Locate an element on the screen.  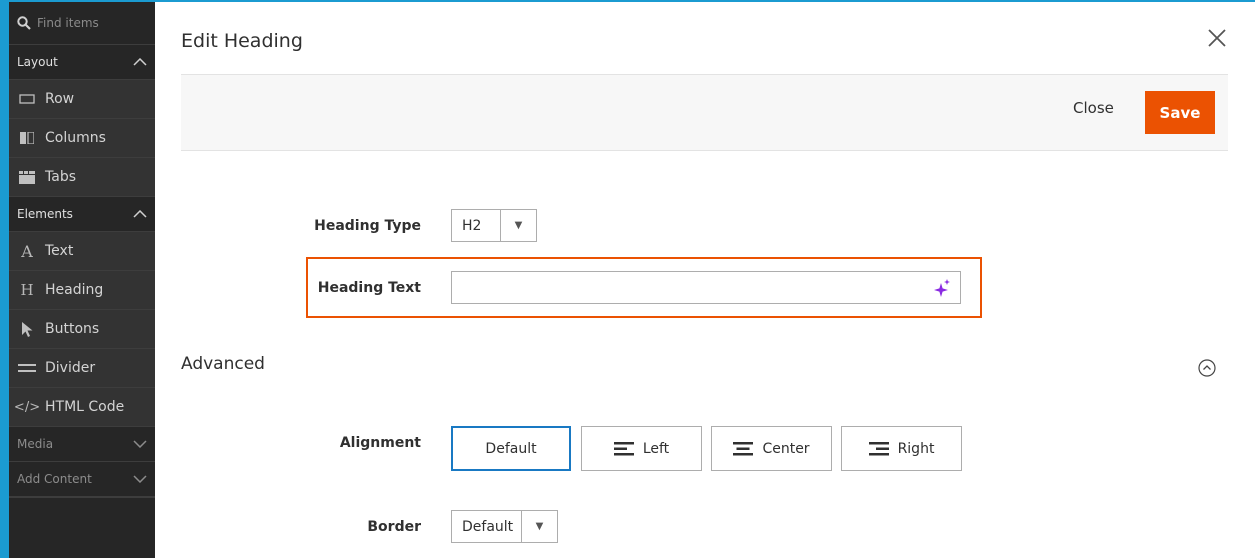
sidebar-item-label: Columns is located at coordinates (75, 138).